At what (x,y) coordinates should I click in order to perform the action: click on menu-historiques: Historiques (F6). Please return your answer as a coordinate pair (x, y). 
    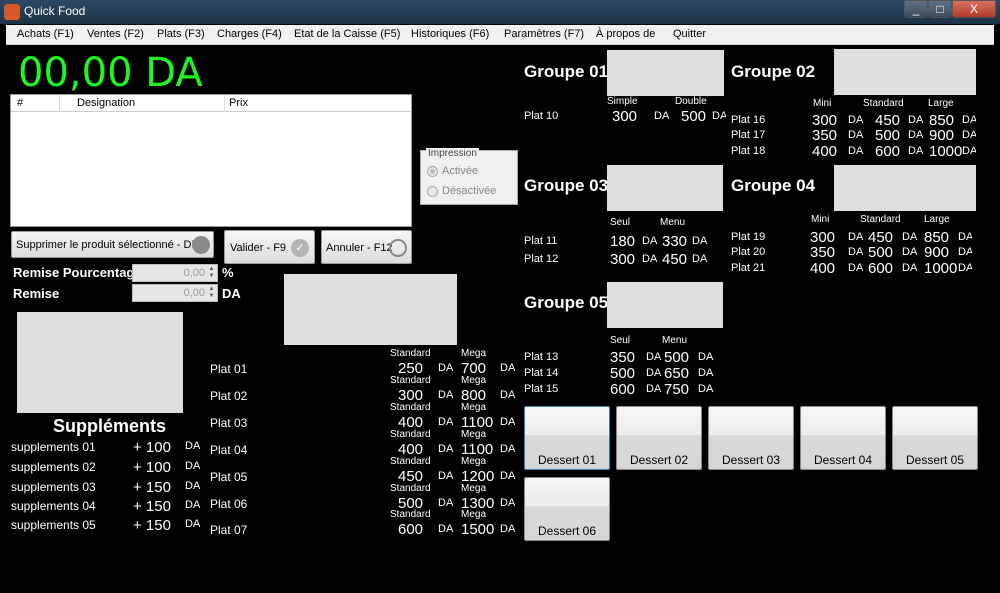
    Looking at the image, I should click on (450, 34).